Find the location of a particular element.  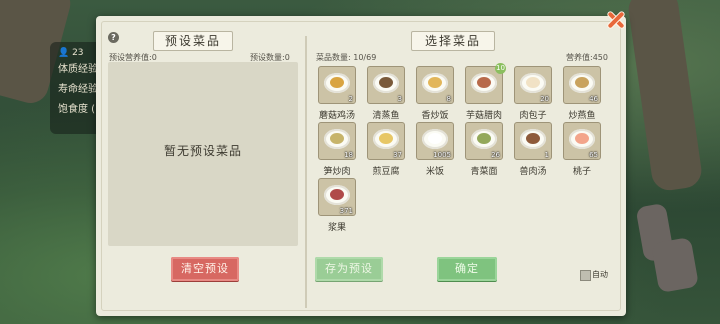

dish-card: 1005 is located at coordinates (435, 141).